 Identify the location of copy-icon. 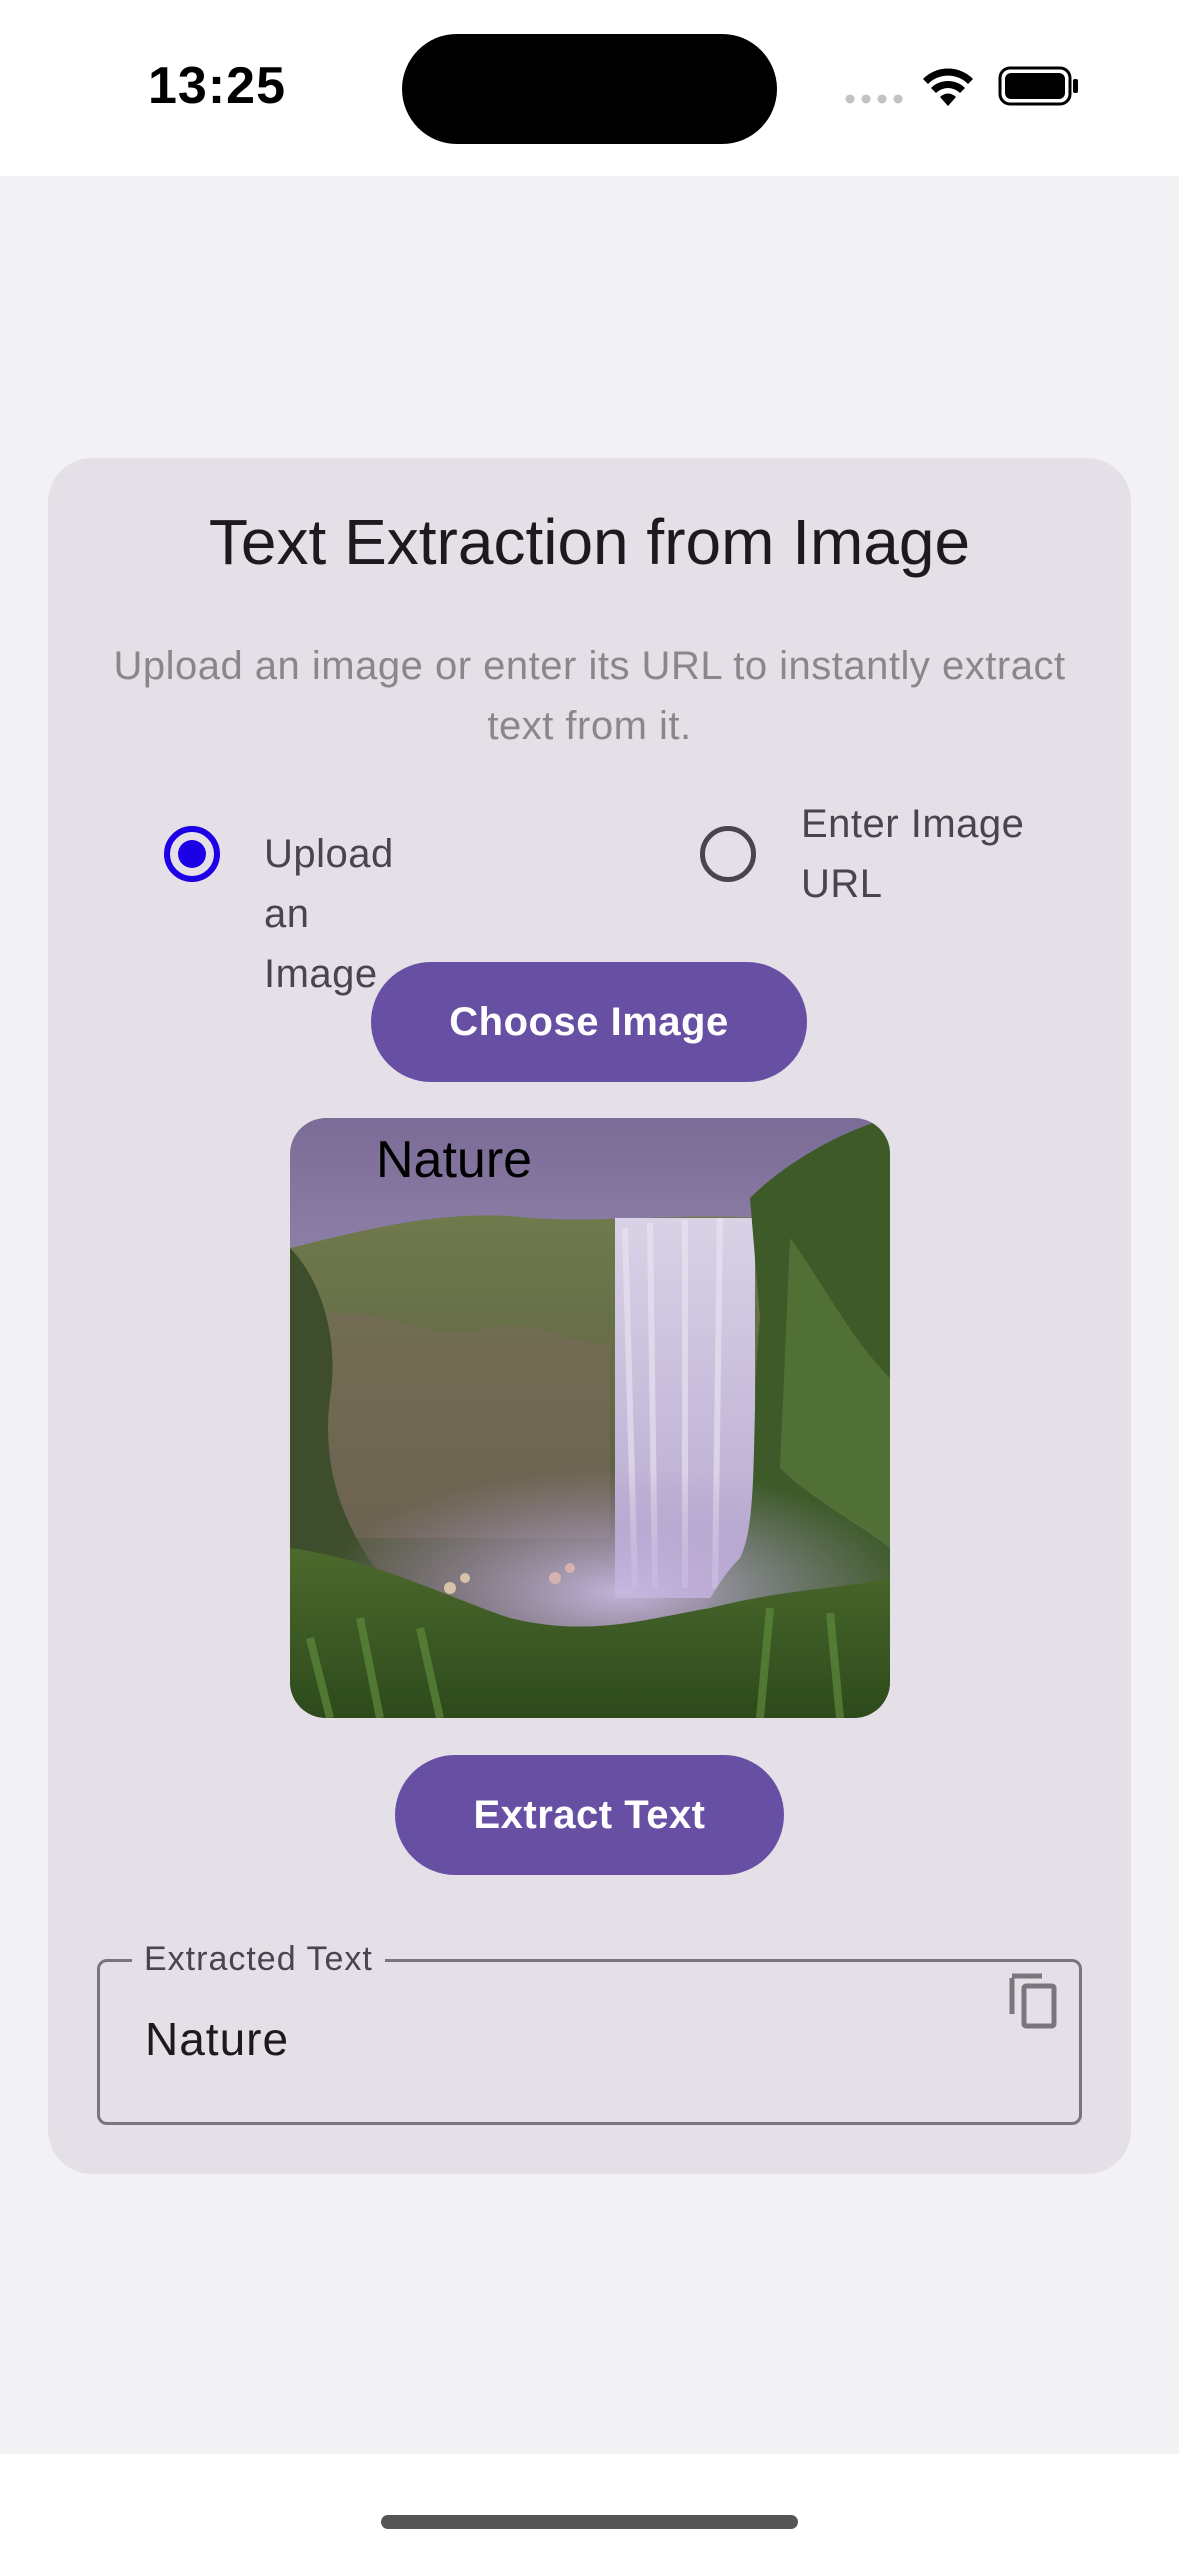
(1033, 2000).